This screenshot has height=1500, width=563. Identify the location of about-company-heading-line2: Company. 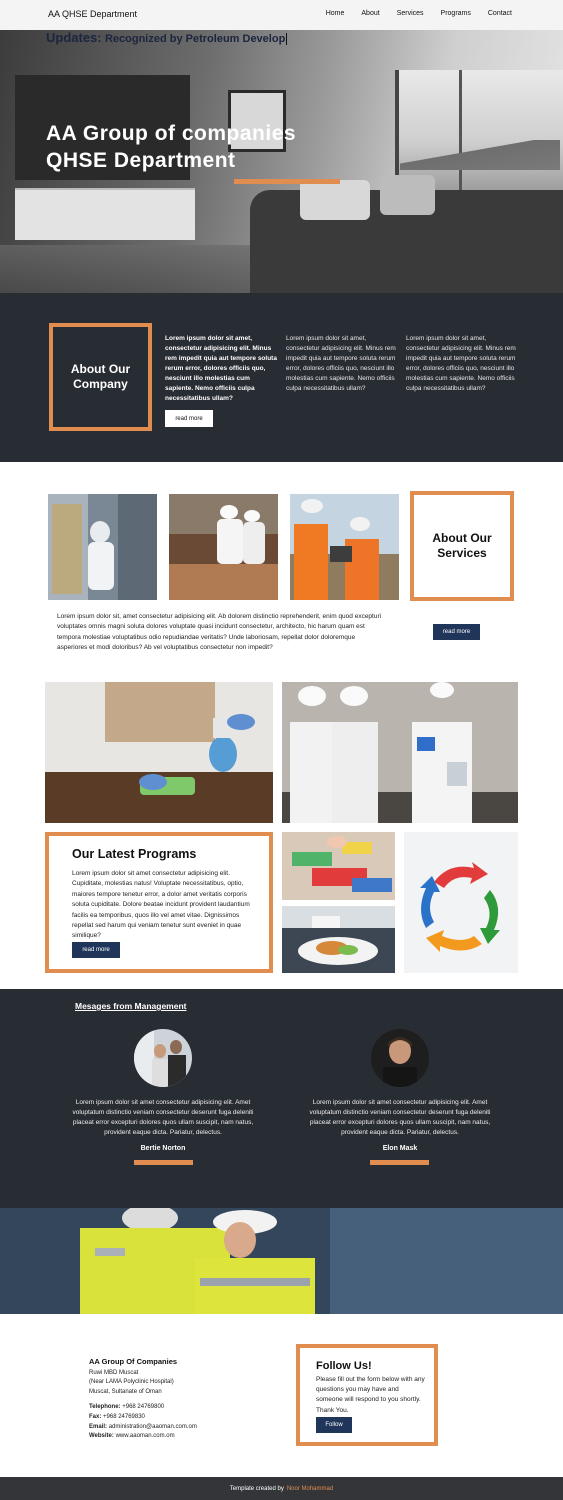
(100, 384).